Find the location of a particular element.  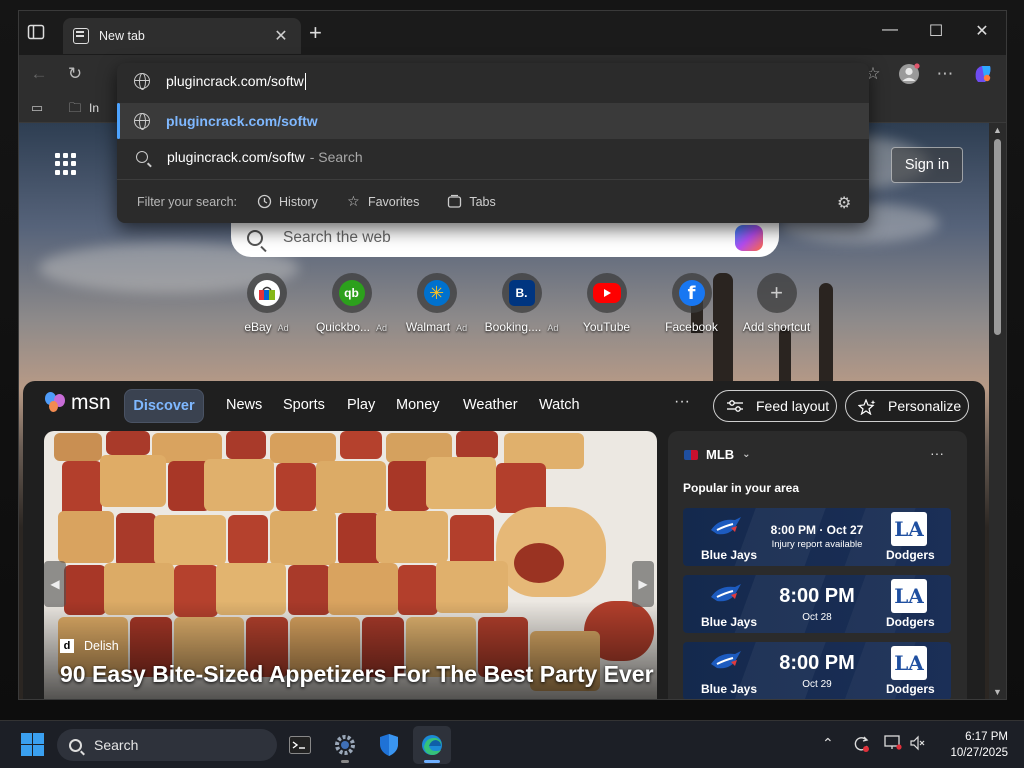

maximize-button: ☐ is located at coordinates (936, 31).